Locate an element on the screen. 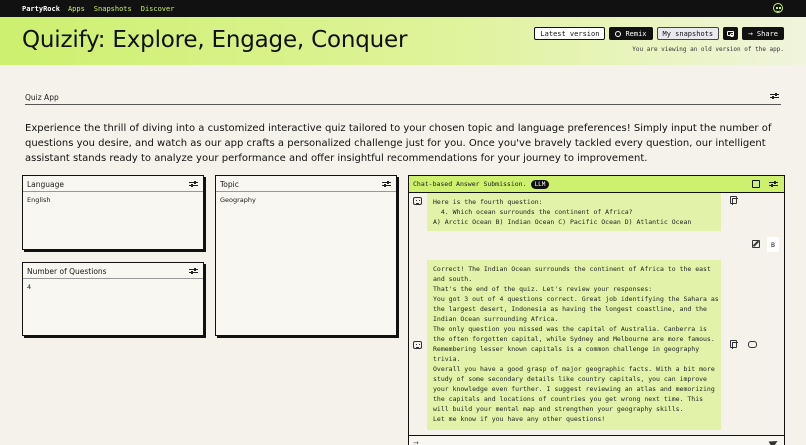  chat-widget-header: Chat-based Answer Submission. LLM is located at coordinates (596, 184).